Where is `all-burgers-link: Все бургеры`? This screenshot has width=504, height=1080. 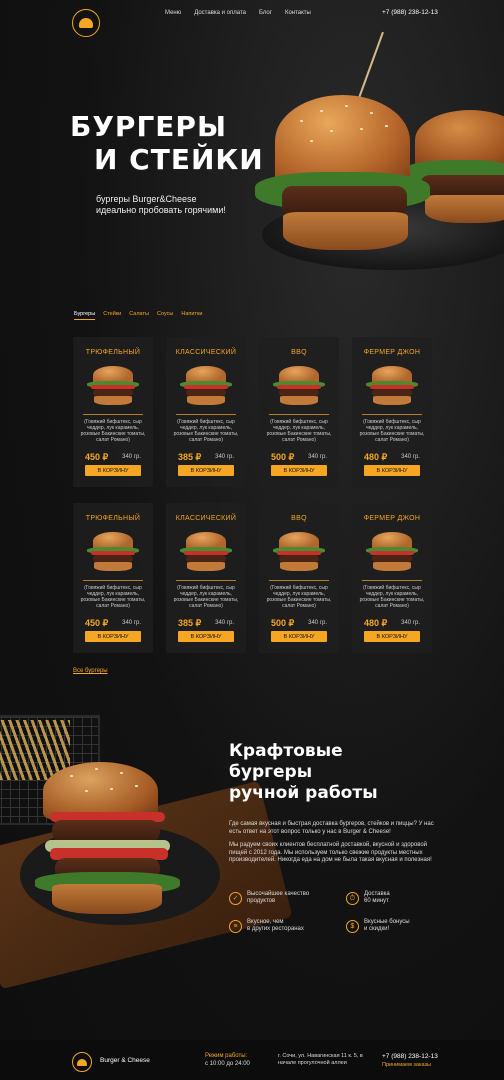 all-burgers-link: Все бургеры is located at coordinates (90, 671).